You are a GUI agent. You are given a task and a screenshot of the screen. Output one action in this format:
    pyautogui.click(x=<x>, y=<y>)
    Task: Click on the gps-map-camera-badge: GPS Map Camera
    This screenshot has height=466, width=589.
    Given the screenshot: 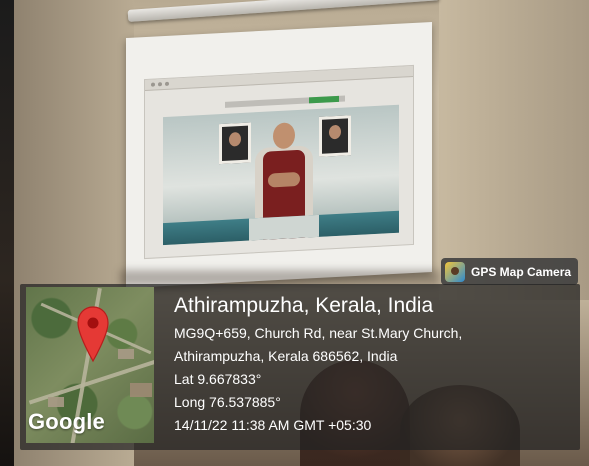 What is the action you would take?
    pyautogui.click(x=509, y=271)
    